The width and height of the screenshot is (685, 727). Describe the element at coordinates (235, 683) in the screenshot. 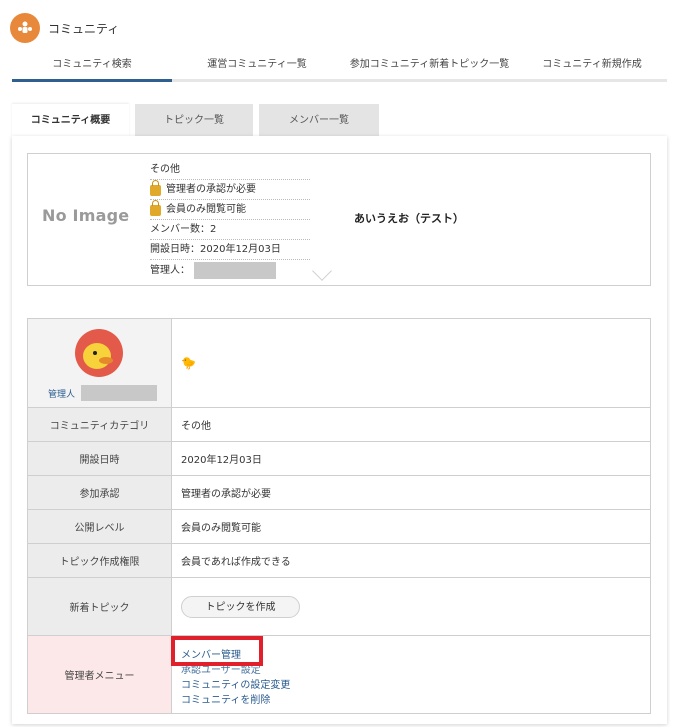

I see `community-settings-link: コミュニティの設定変更` at that location.